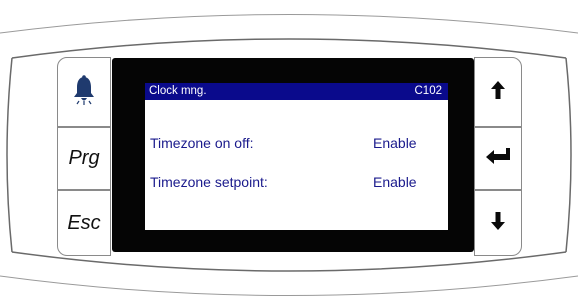  What do you see at coordinates (296, 91) in the screenshot?
I see `screen-header: Clock mng. C102` at bounding box center [296, 91].